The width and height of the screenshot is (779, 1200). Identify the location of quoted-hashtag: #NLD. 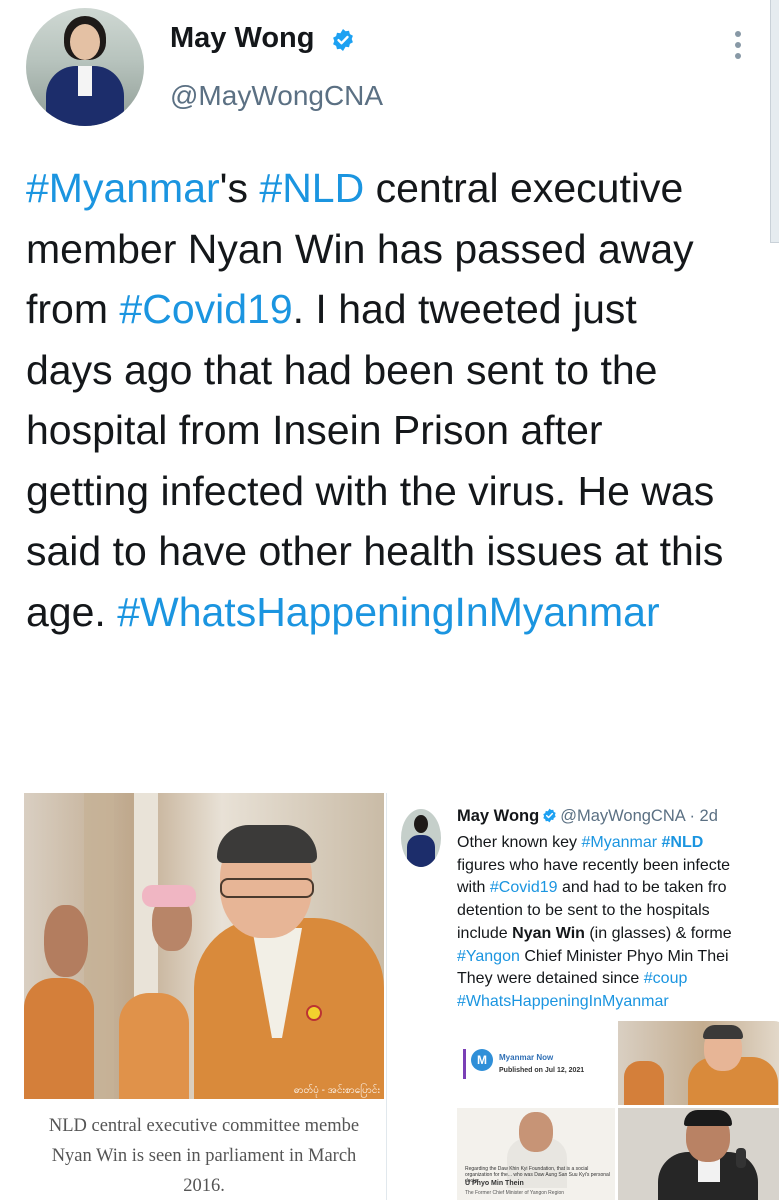
(682, 842).